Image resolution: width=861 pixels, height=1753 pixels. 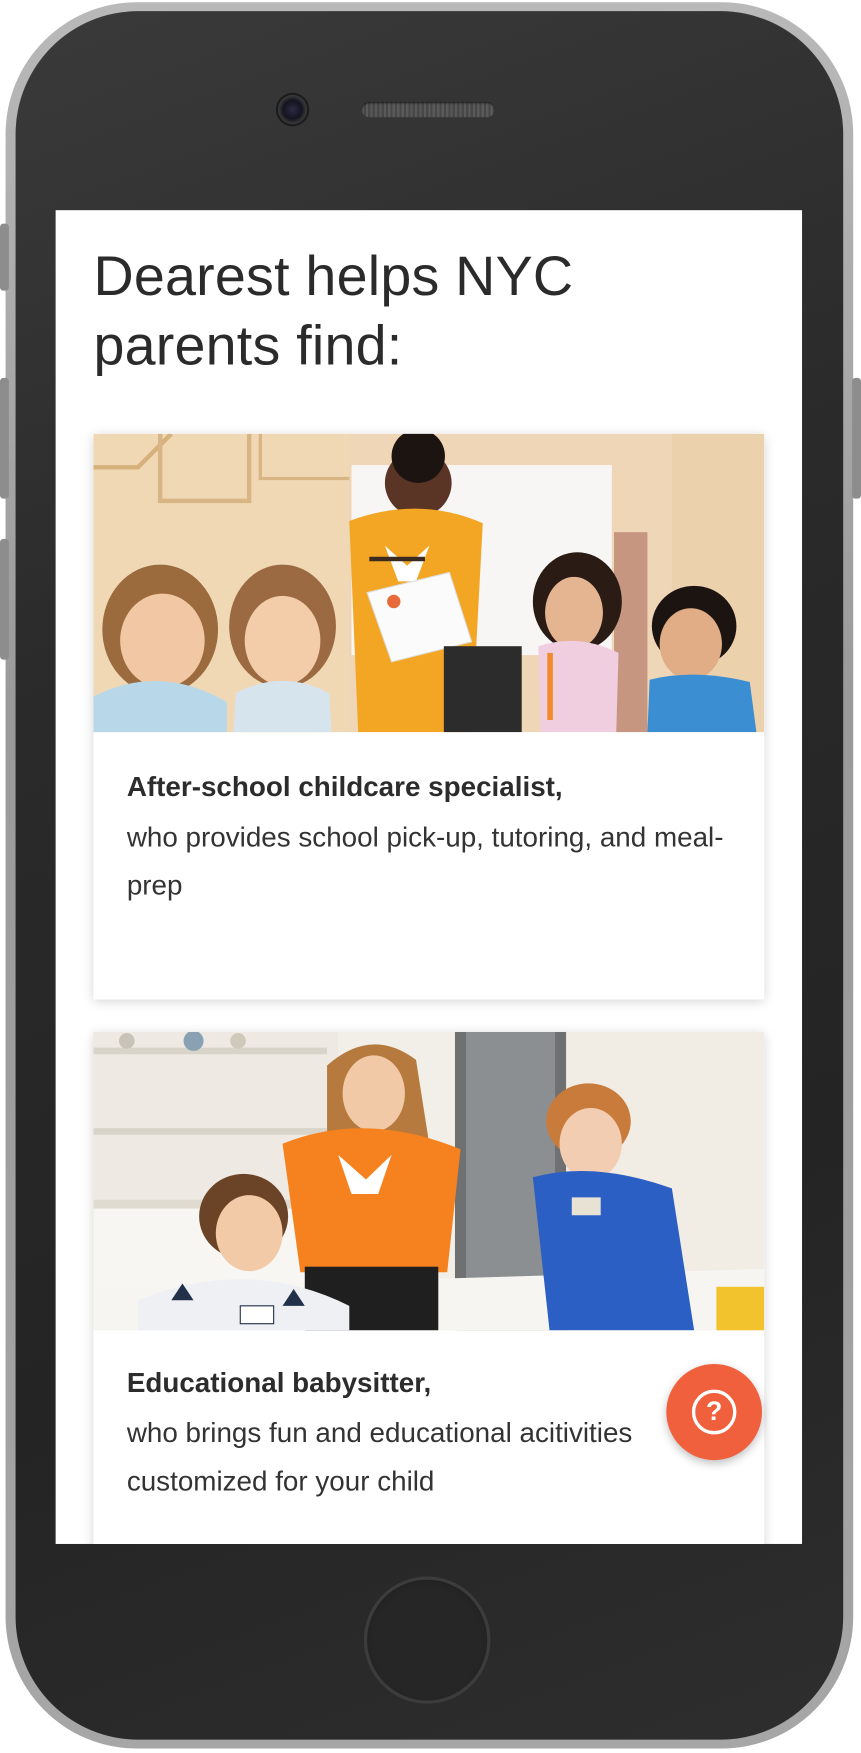 What do you see at coordinates (279, 1383) in the screenshot?
I see `card-title: Educational babysitter,` at bounding box center [279, 1383].